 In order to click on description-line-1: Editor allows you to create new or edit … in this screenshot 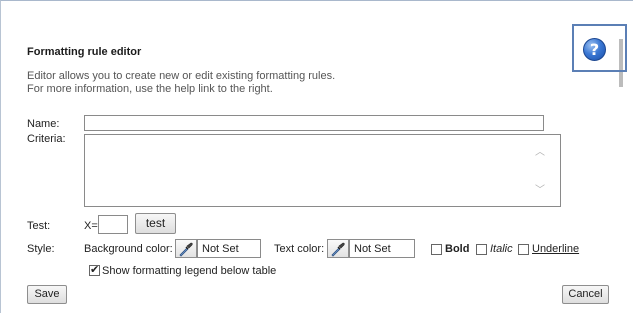, I will do `click(181, 76)`.